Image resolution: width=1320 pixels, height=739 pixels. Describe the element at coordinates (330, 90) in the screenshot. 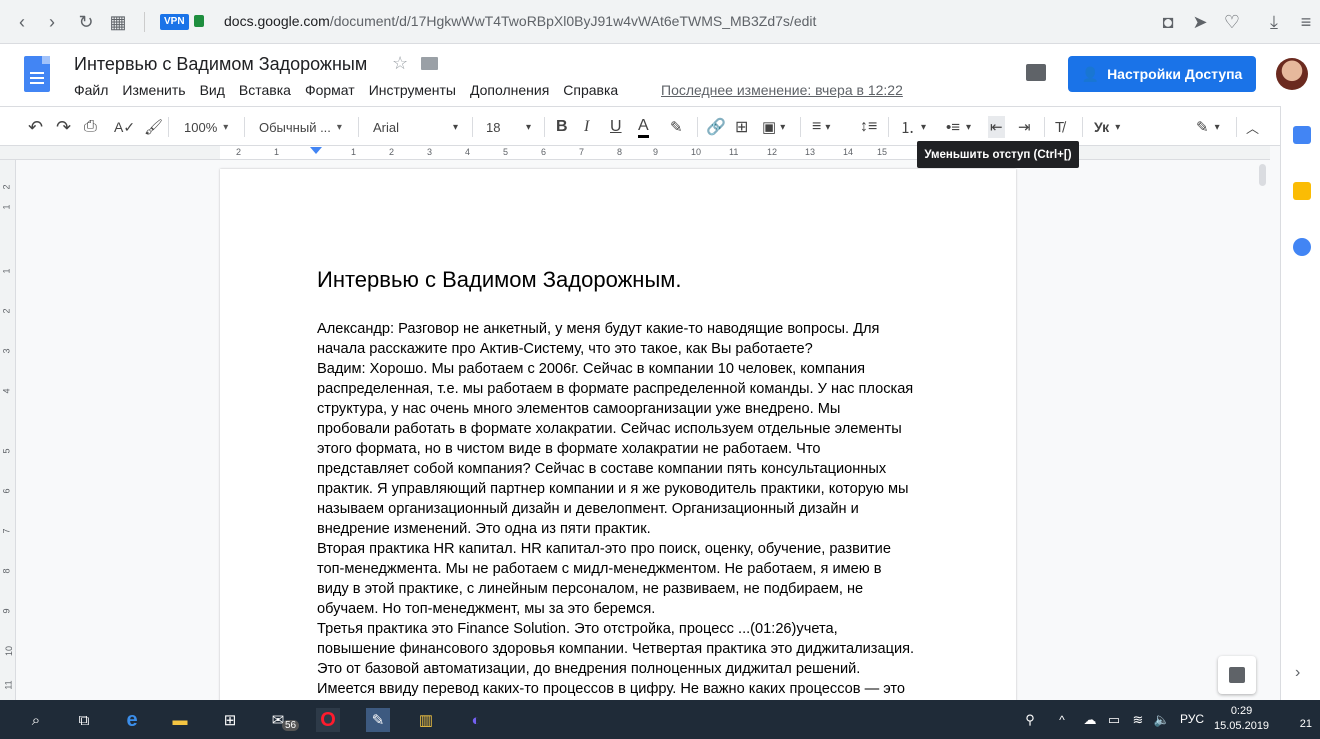

I see `menu-format: Формат` at that location.